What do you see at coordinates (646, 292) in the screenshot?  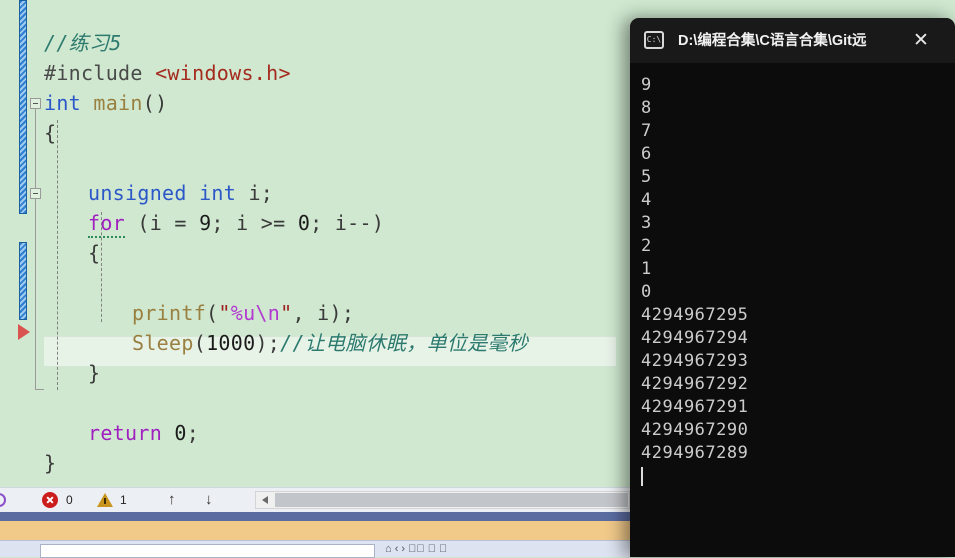 I see `console-output-line: 0` at bounding box center [646, 292].